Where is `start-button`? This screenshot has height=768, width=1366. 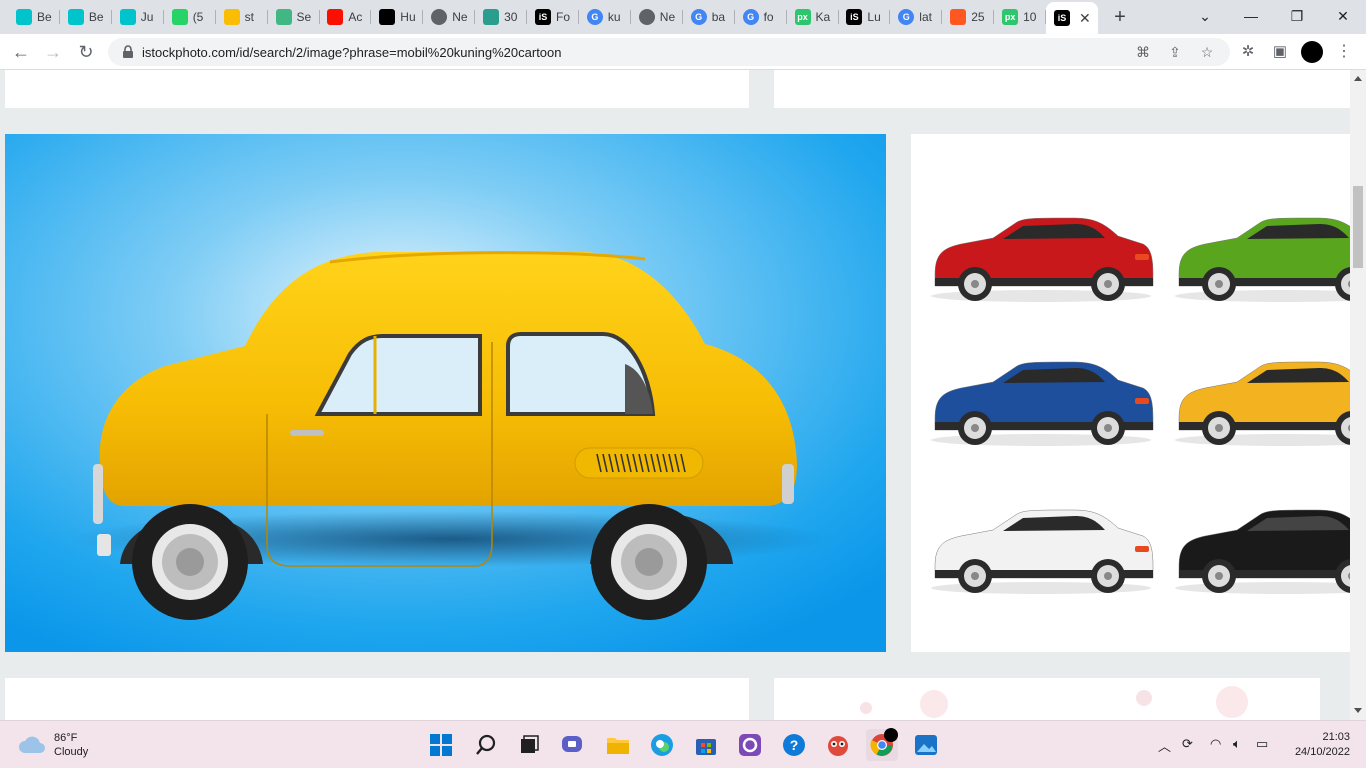
start-button is located at coordinates (441, 745).